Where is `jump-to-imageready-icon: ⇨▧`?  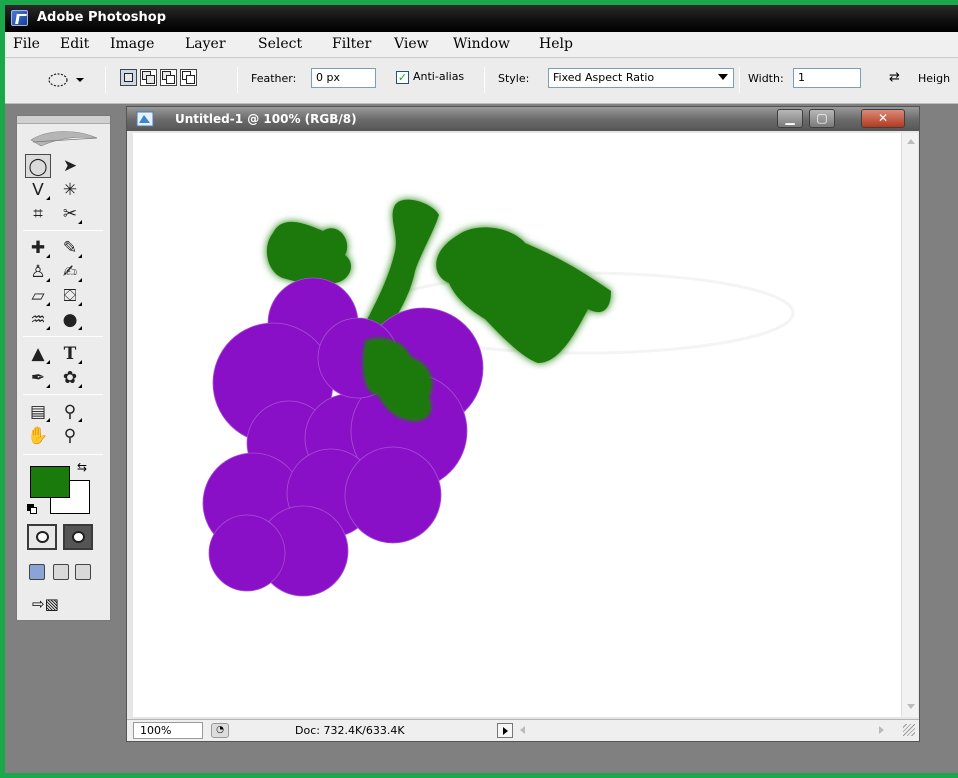
jump-to-imageready-icon: ⇨▧ is located at coordinates (62, 604).